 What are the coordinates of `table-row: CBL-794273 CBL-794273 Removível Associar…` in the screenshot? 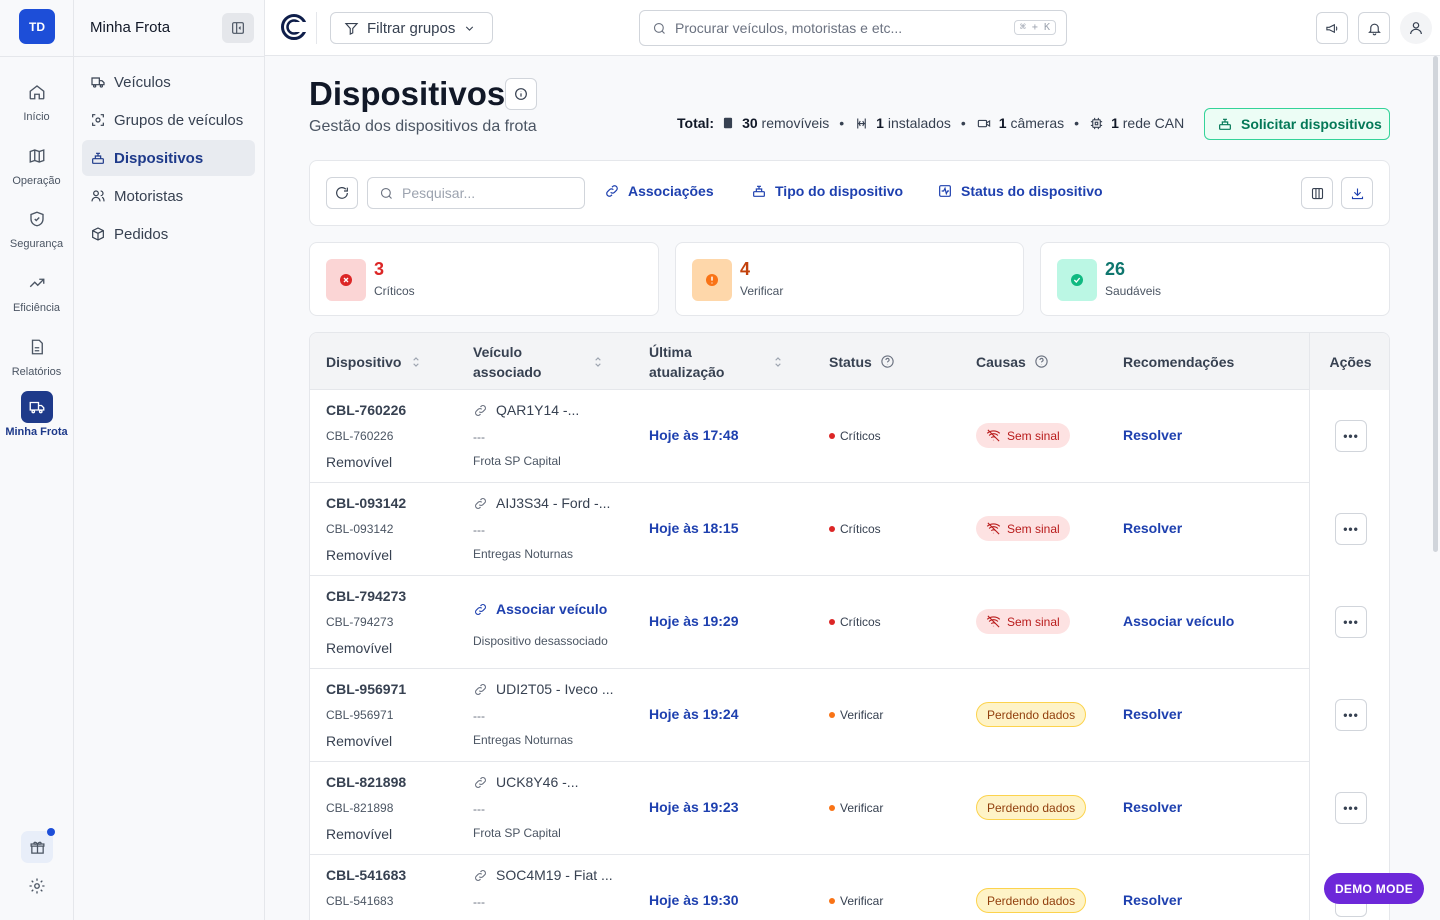 It's located at (849, 622).